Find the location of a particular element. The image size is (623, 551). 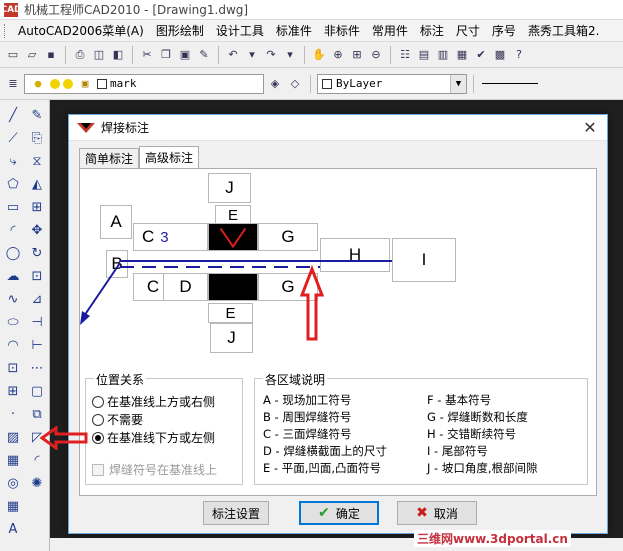

match-properties-icon: ✎ is located at coordinates (204, 55).